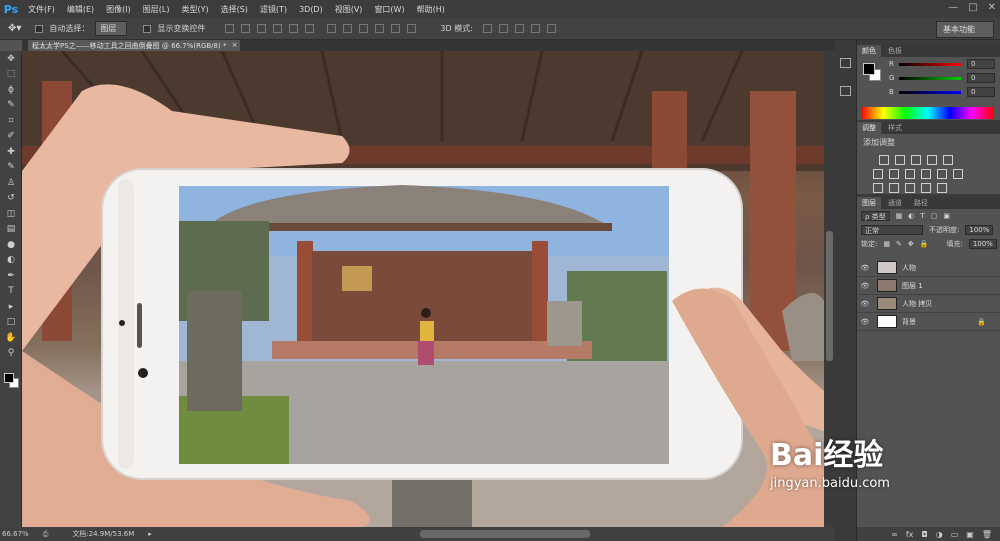 The width and height of the screenshot is (1000, 541). Describe the element at coordinates (928, 304) in the screenshot. I see `layer-row: 👁 人物 拷贝` at that location.